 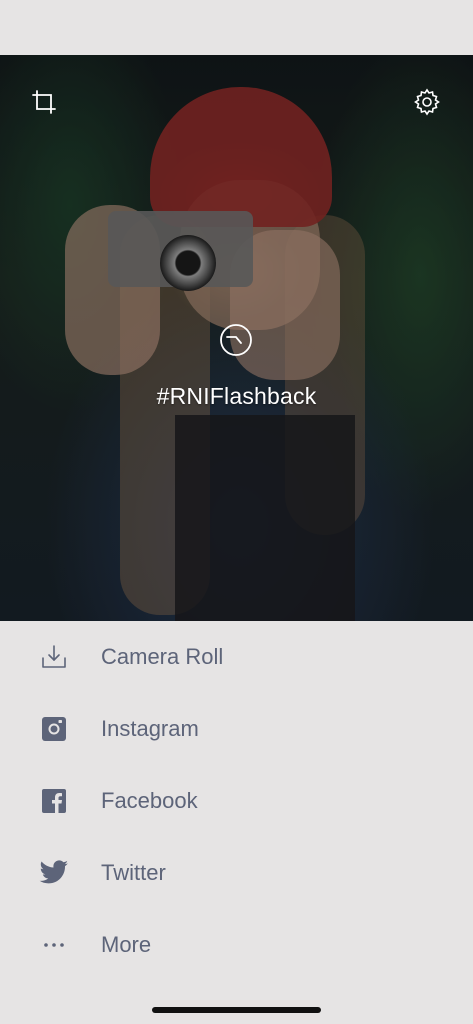 What do you see at coordinates (236, 396) in the screenshot?
I see `photo-hashtag: #RNIFlashback` at bounding box center [236, 396].